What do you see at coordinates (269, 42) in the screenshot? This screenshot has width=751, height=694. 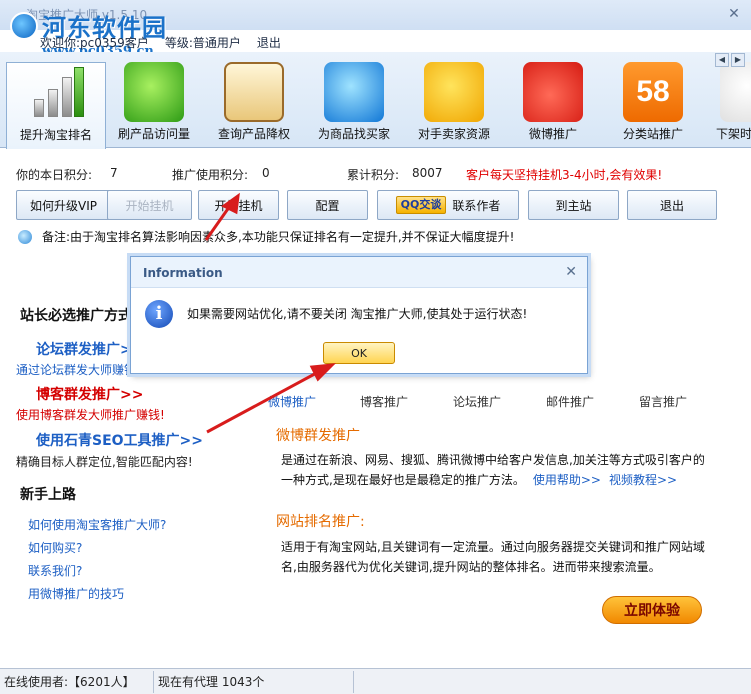 I see `logout-link: 退出` at bounding box center [269, 42].